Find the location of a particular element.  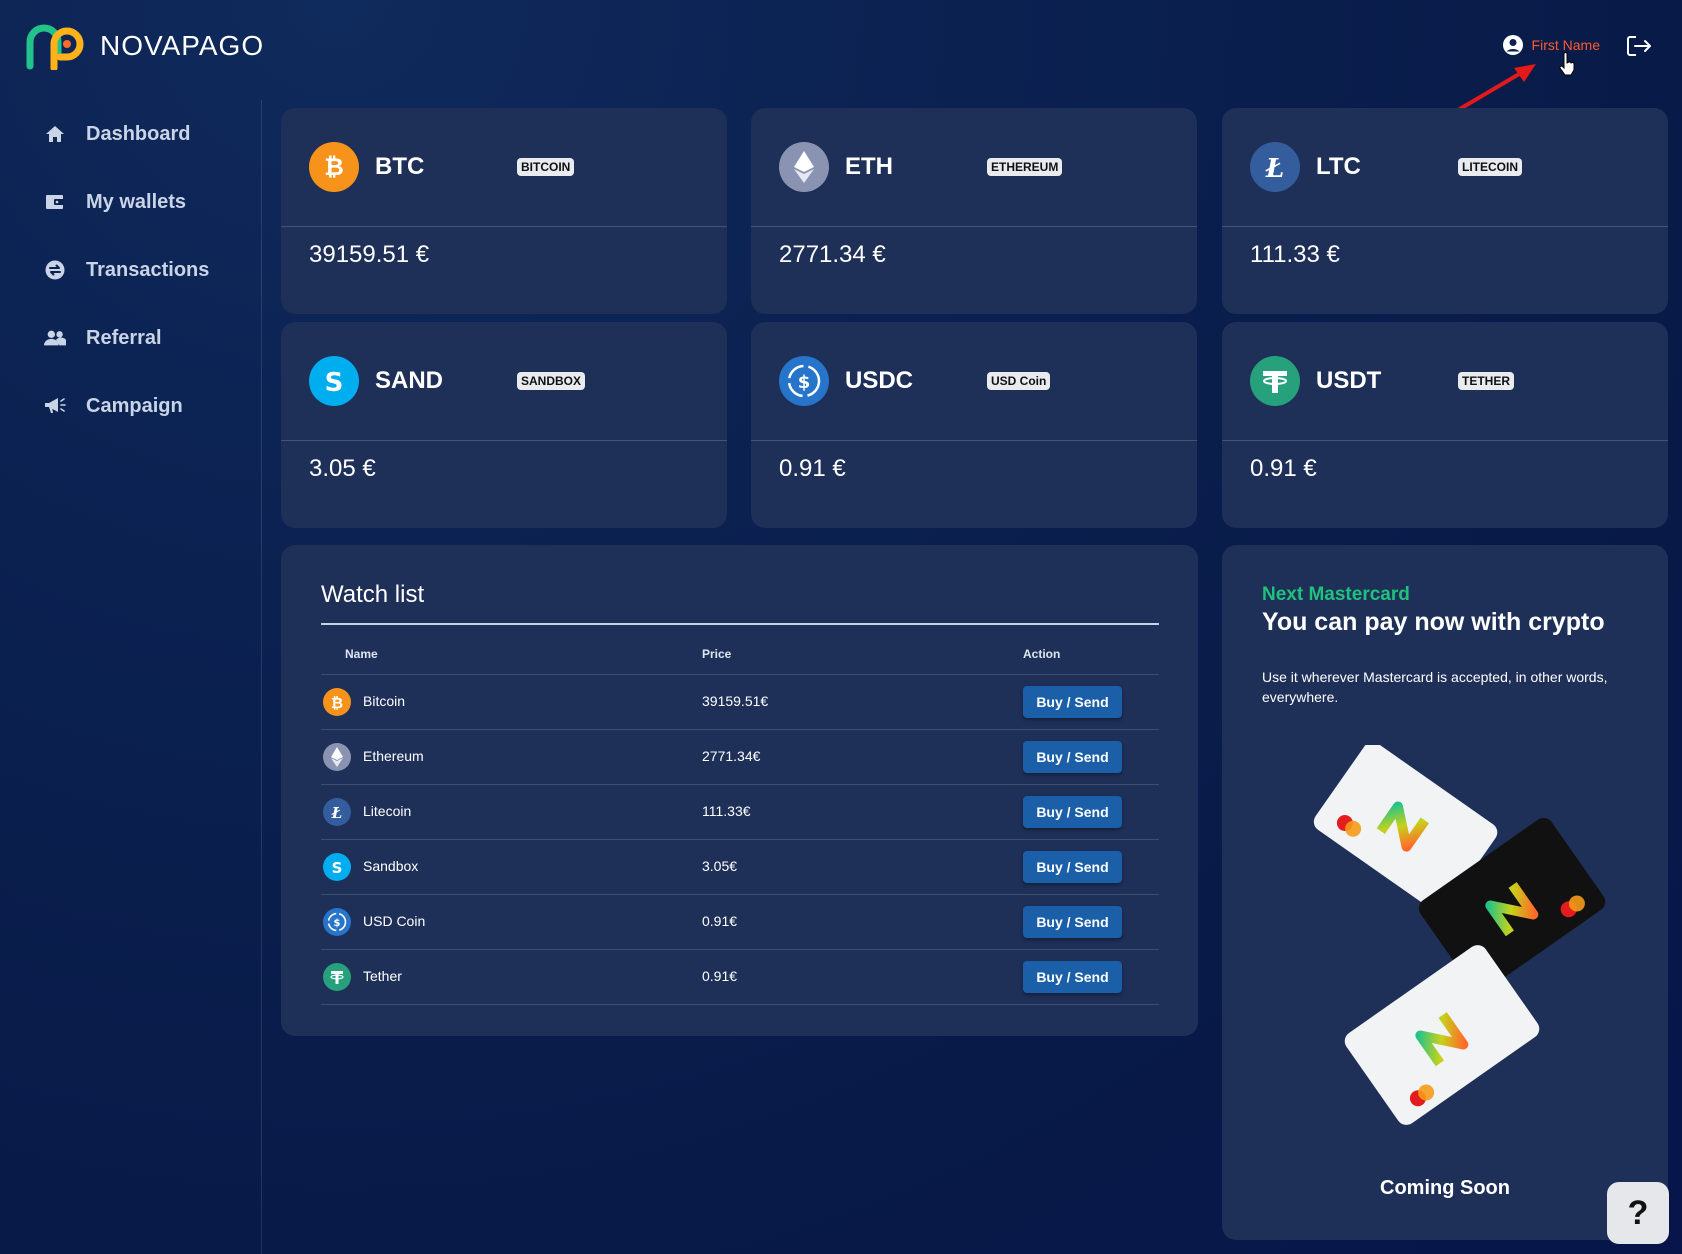

prepaid-cards-image is located at coordinates (1459, 935).